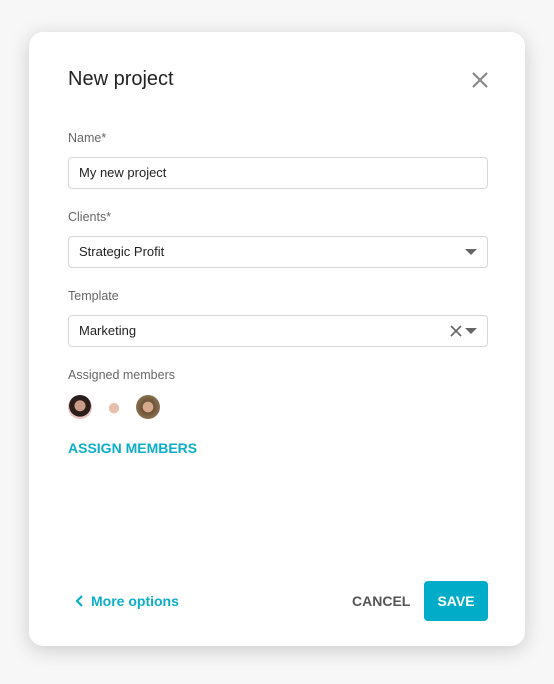 The height and width of the screenshot is (684, 554). Describe the element at coordinates (135, 601) in the screenshot. I see `more-options-label: More options` at that location.